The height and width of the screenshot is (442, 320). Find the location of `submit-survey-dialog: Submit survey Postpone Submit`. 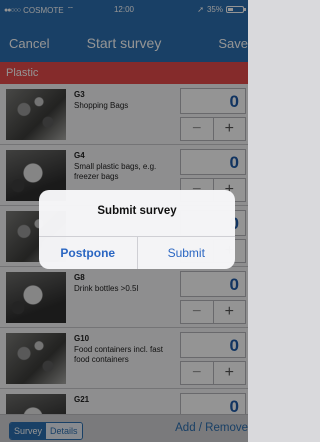

submit-survey-dialog: Submit survey Postpone Submit is located at coordinates (137, 229).